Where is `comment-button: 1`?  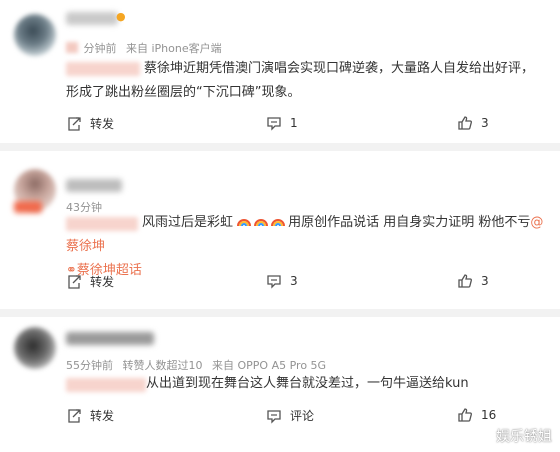 comment-button: 1 is located at coordinates (282, 123).